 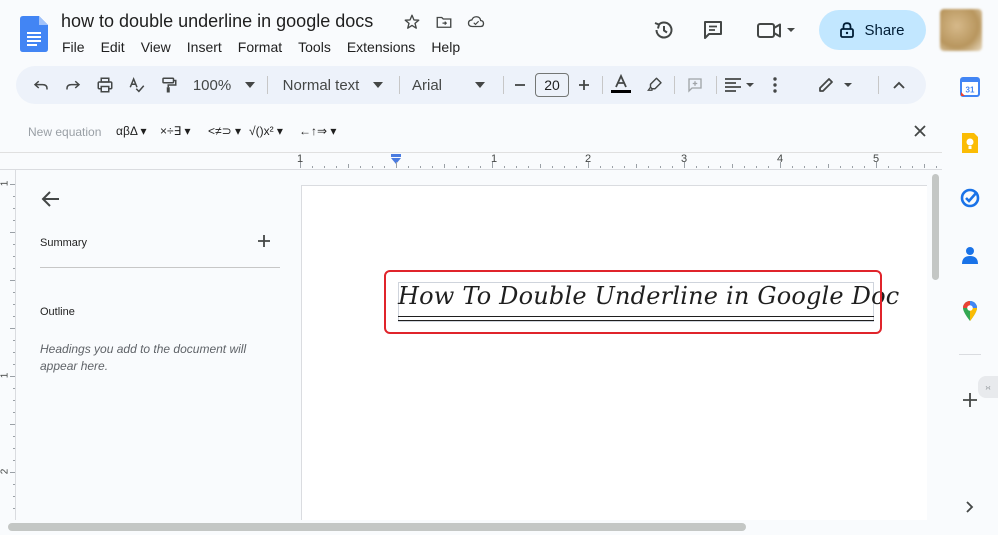 What do you see at coordinates (317, 131) in the screenshot?
I see `arrows-menu: ←↑⇒ ▾` at bounding box center [317, 131].